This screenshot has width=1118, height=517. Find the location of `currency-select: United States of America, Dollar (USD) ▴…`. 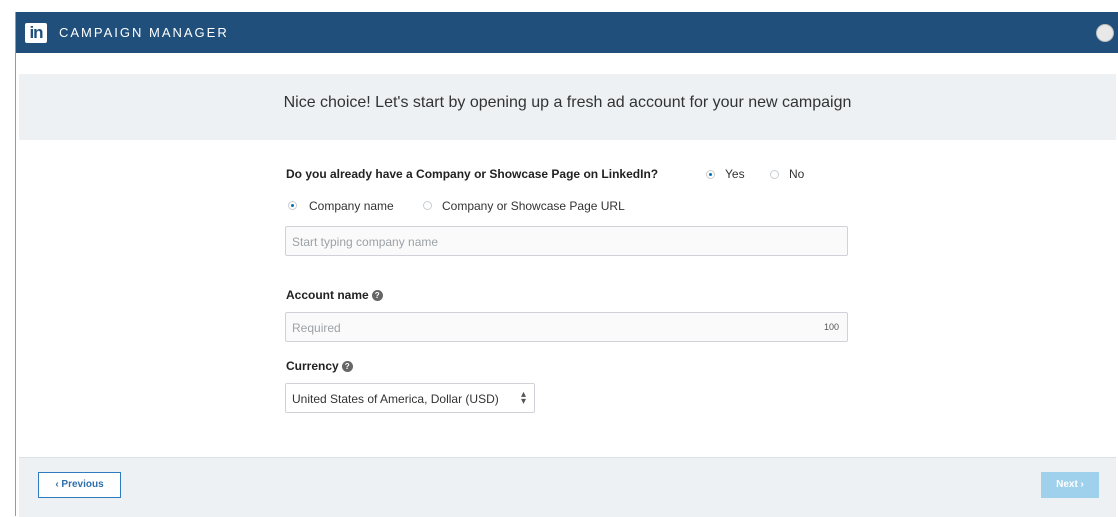

currency-select: United States of America, Dollar (USD) ▴… is located at coordinates (410, 398).